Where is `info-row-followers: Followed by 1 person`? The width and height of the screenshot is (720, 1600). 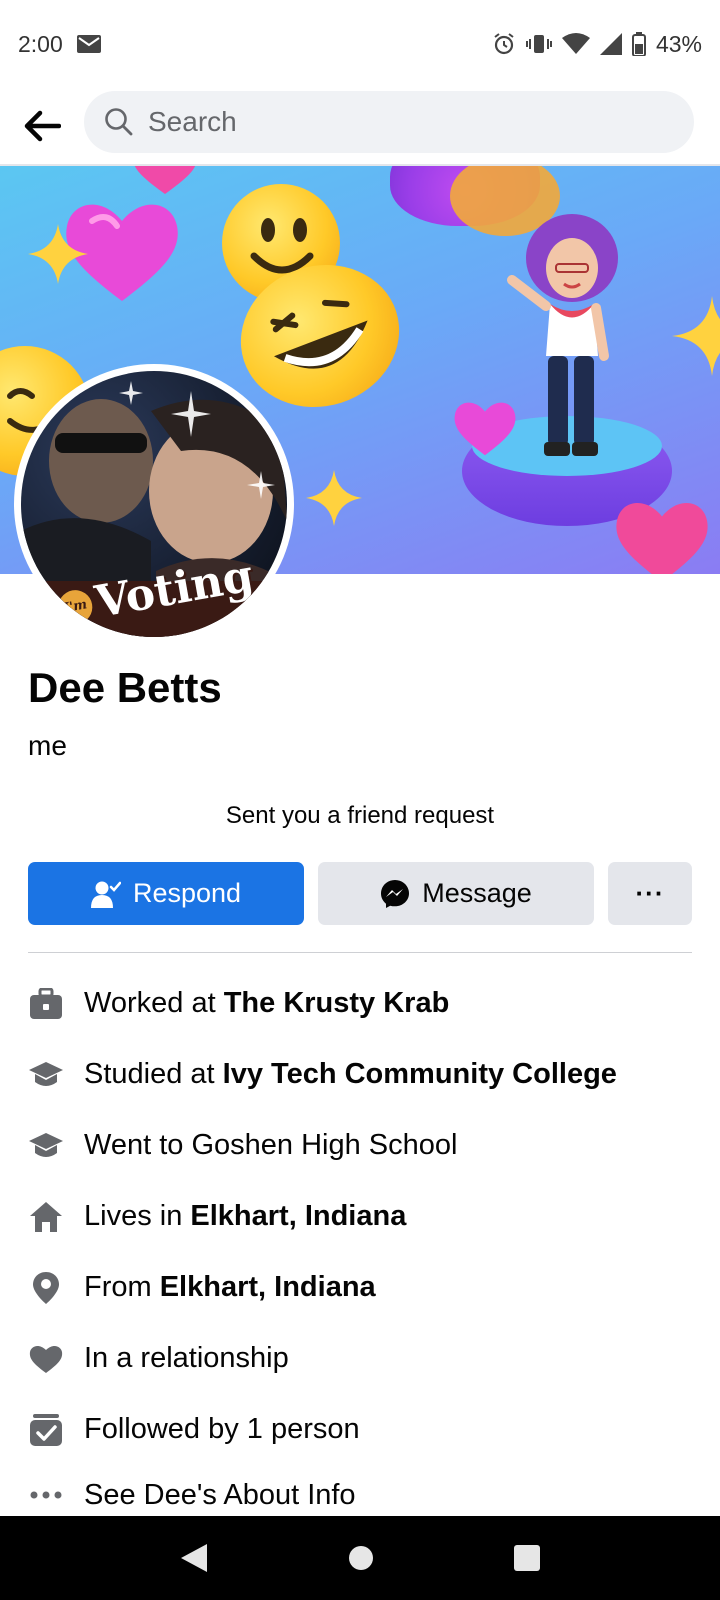 info-row-followers: Followed by 1 person is located at coordinates (360, 1429).